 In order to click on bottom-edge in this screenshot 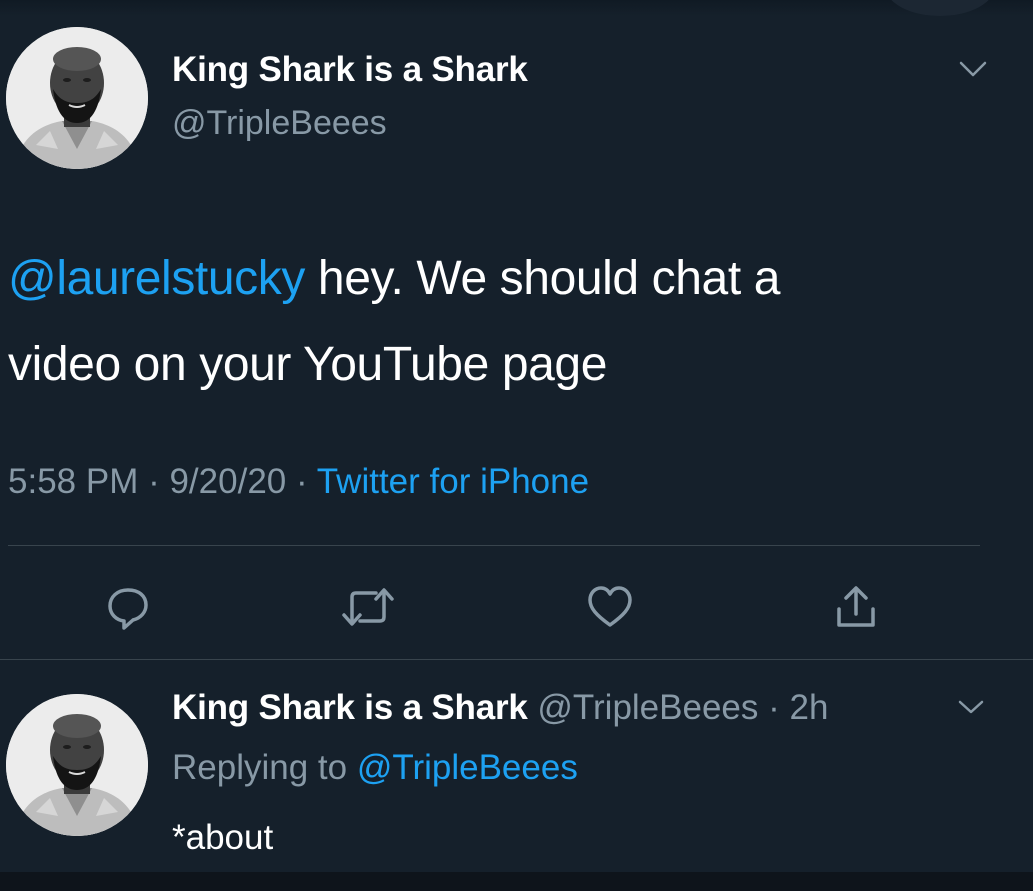, I will do `click(516, 881)`.